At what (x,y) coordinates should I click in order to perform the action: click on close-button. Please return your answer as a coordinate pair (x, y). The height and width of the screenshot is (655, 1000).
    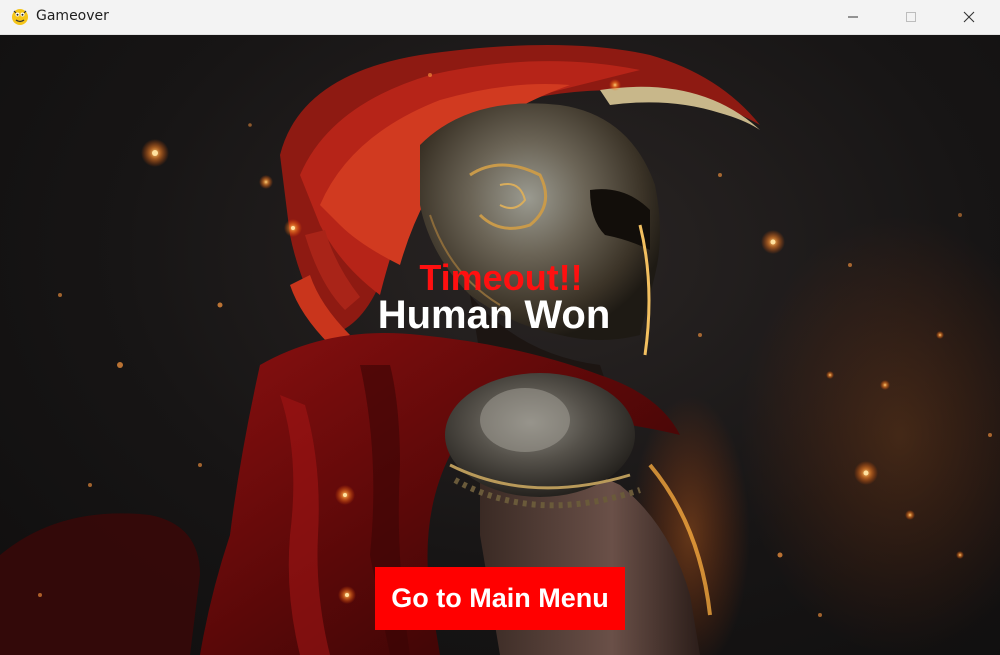
    Looking at the image, I should click on (969, 17).